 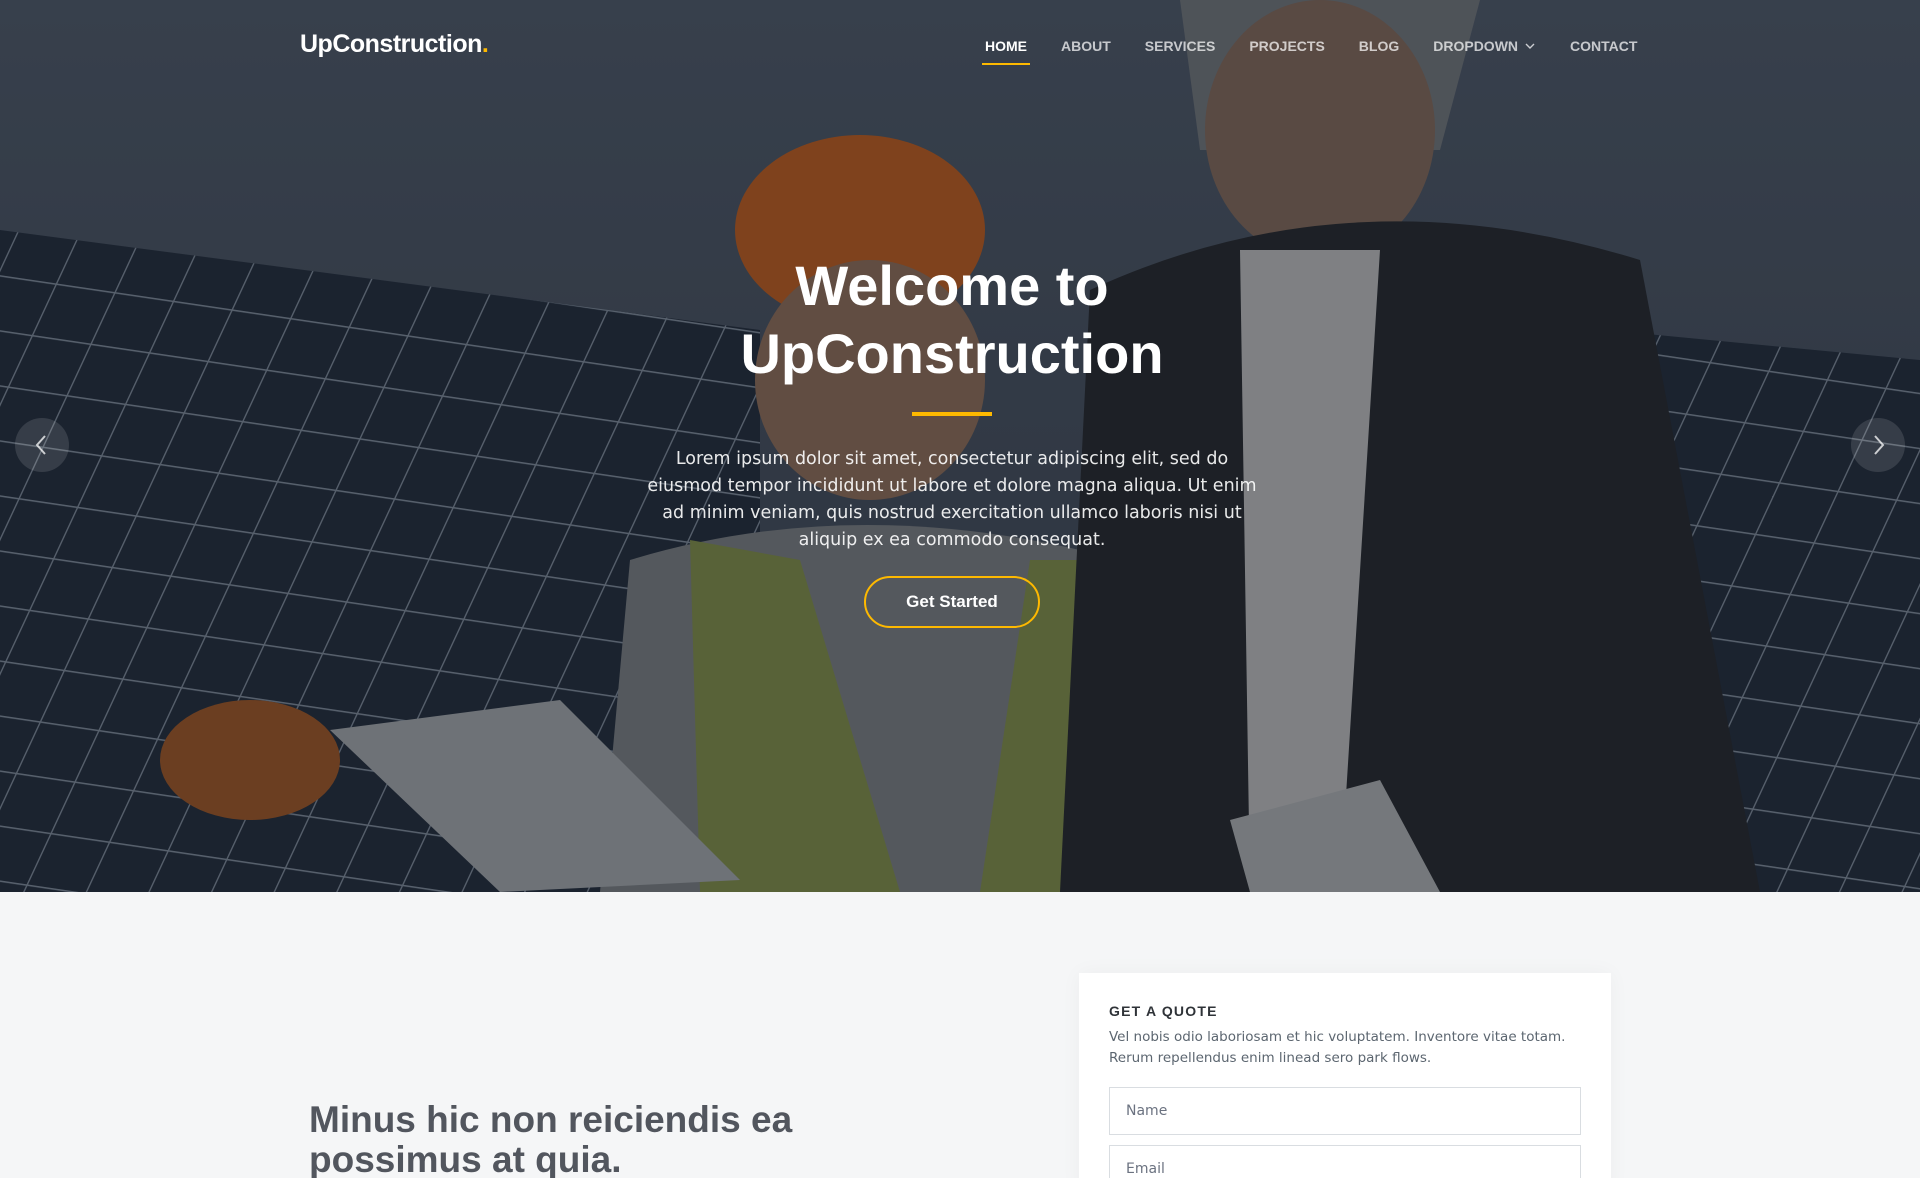 What do you see at coordinates (1379, 46) in the screenshot?
I see `nav-item-blog: BLOG` at bounding box center [1379, 46].